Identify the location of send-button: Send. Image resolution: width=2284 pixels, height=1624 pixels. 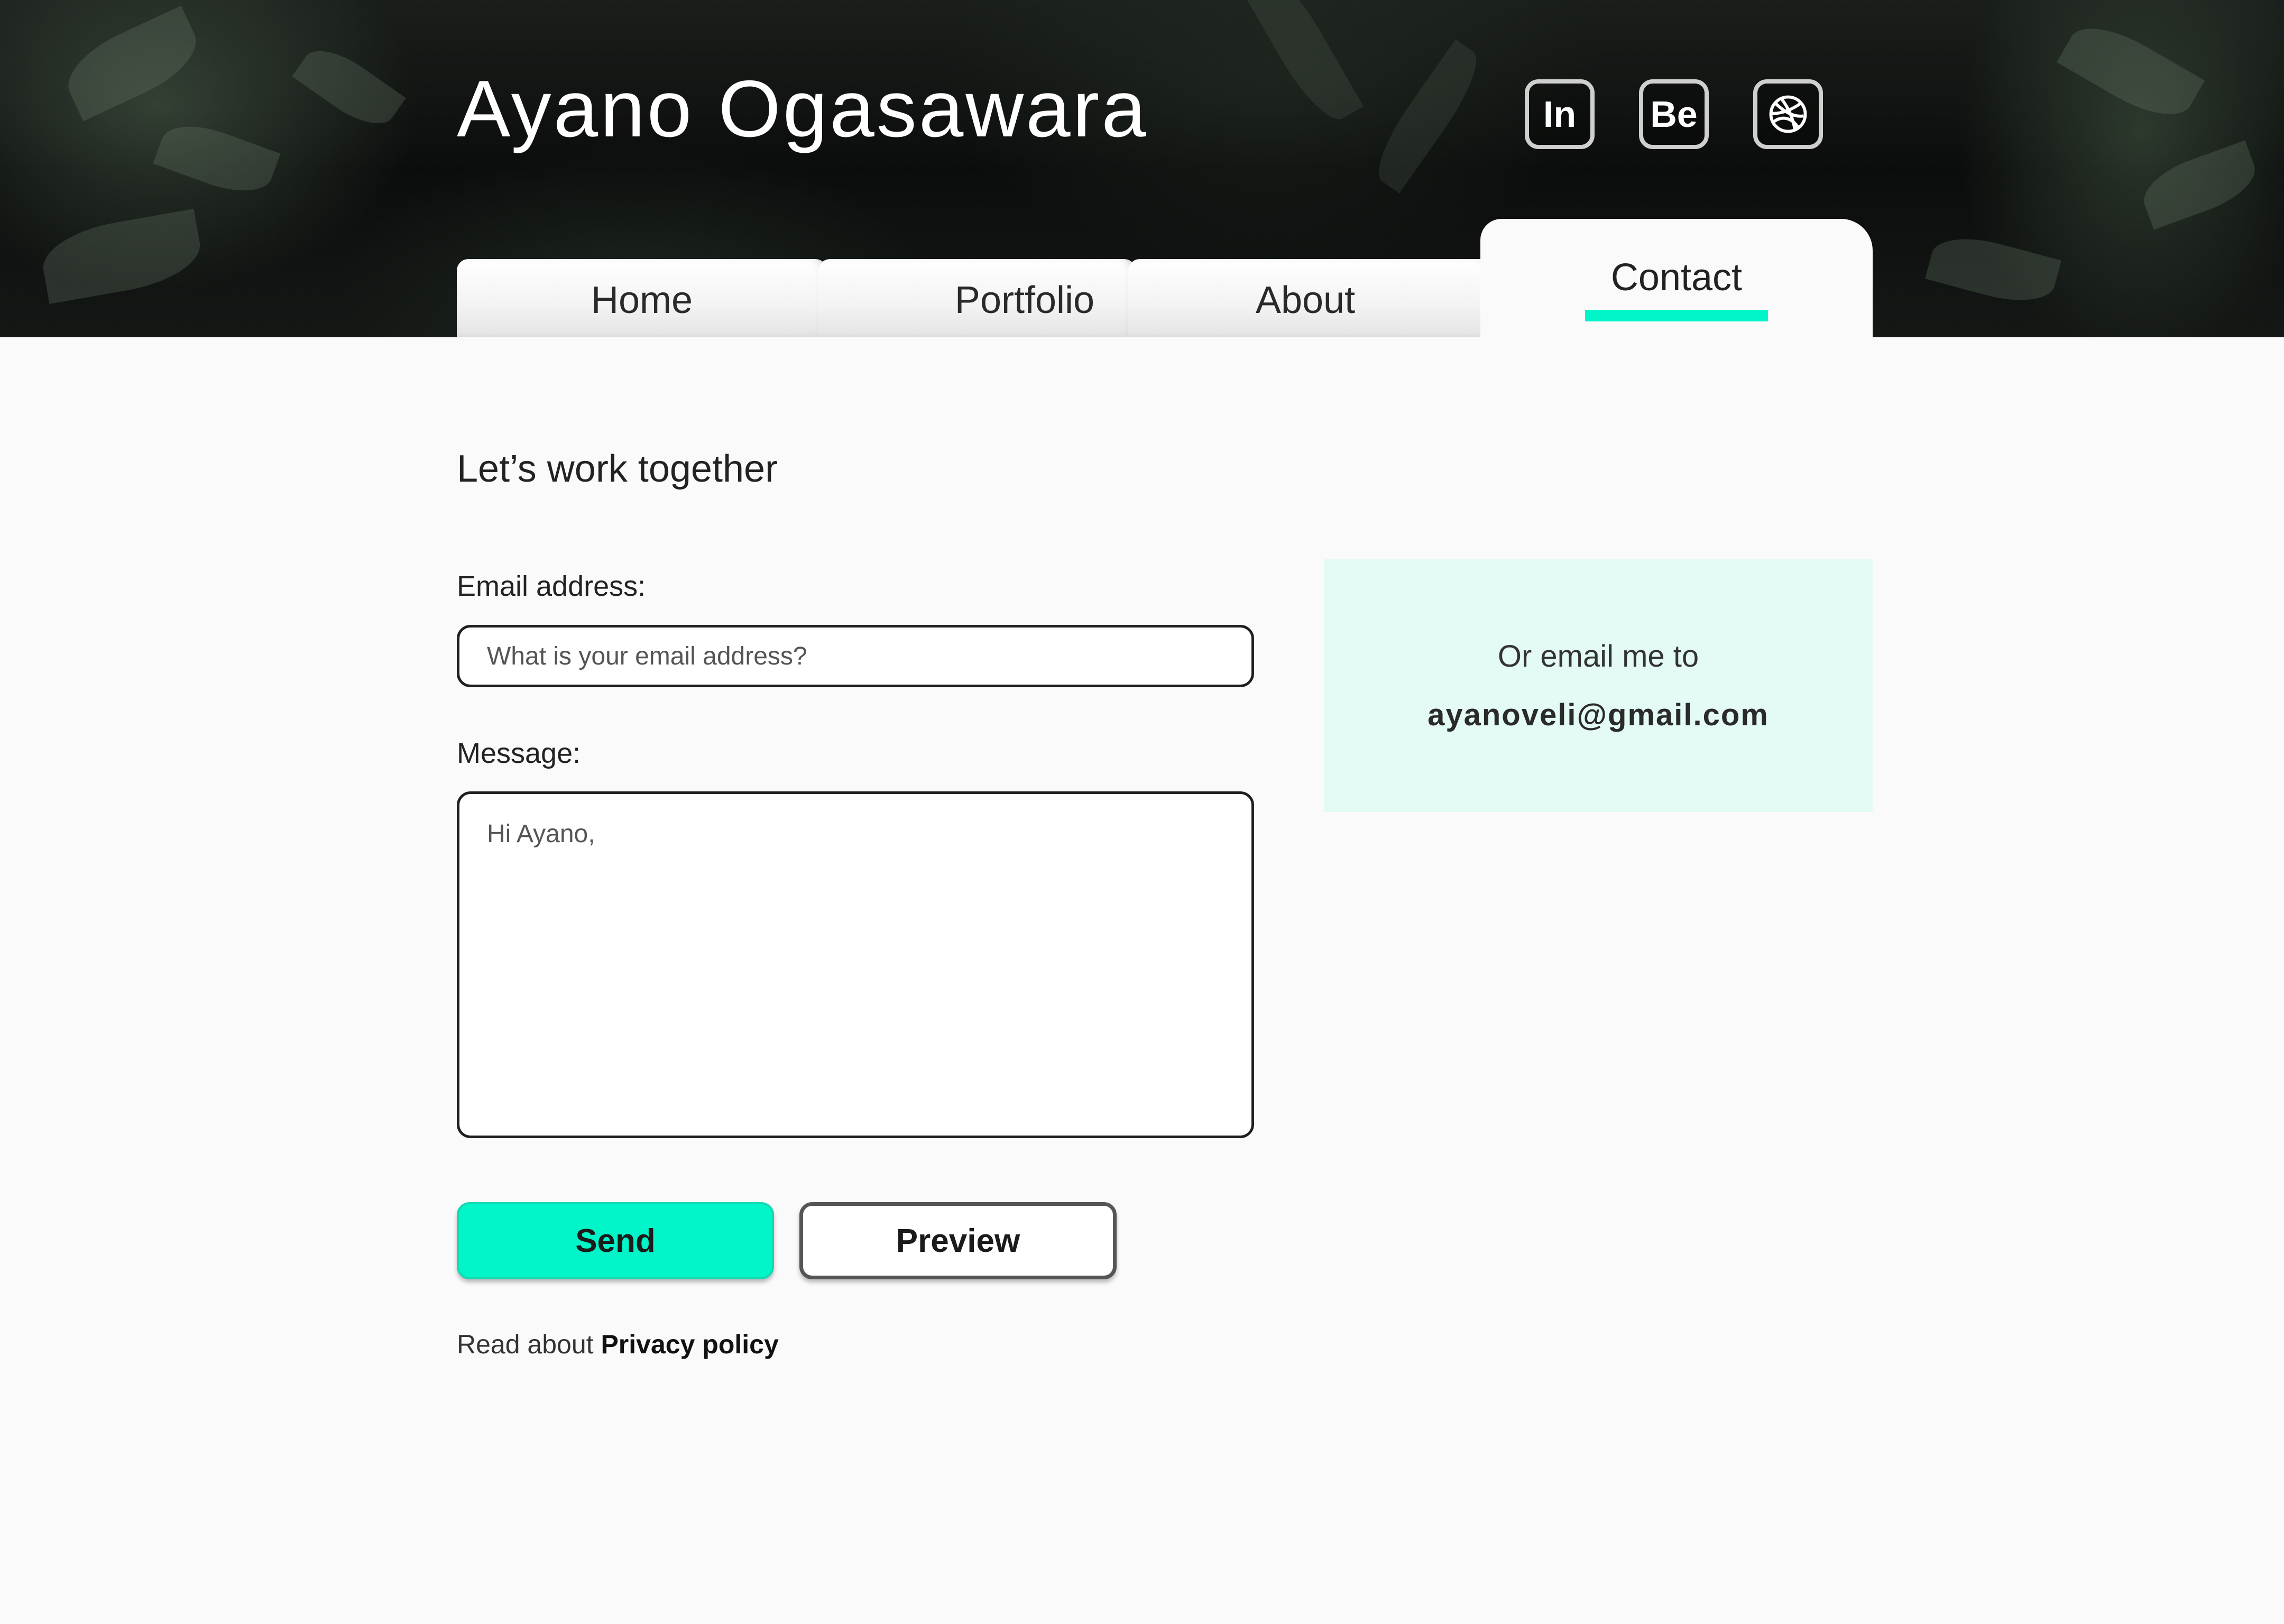
(615, 1240).